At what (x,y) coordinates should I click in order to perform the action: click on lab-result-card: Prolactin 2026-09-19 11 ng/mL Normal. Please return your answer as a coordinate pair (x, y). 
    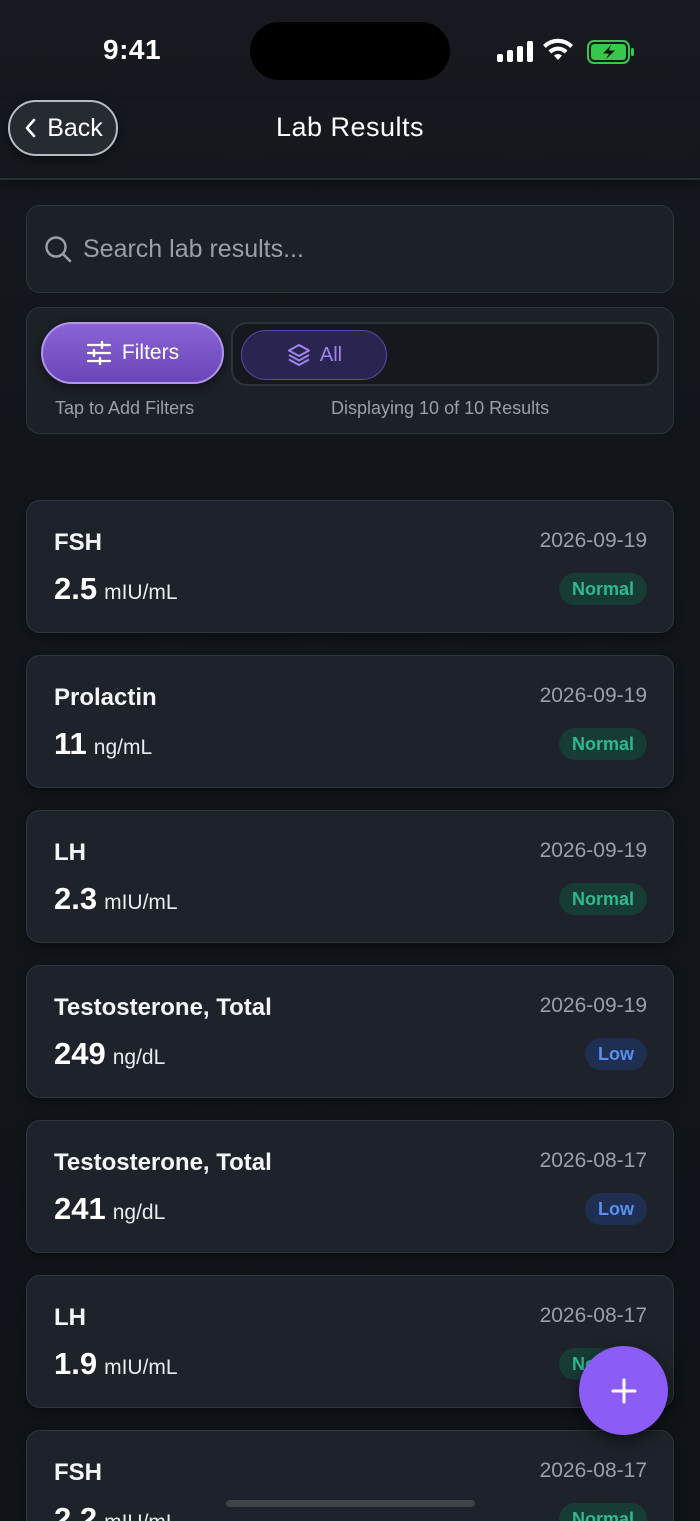
    Looking at the image, I should click on (350, 721).